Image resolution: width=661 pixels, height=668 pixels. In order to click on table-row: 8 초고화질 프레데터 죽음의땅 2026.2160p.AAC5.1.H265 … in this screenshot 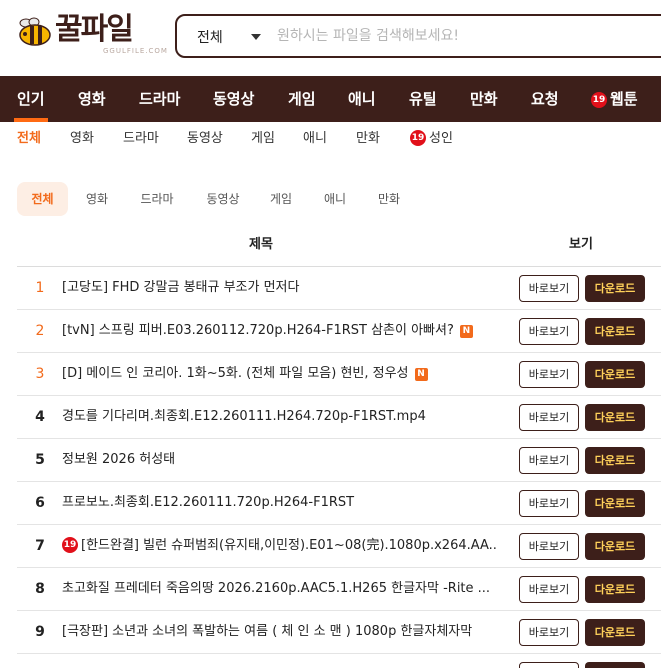, I will do `click(339, 589)`.